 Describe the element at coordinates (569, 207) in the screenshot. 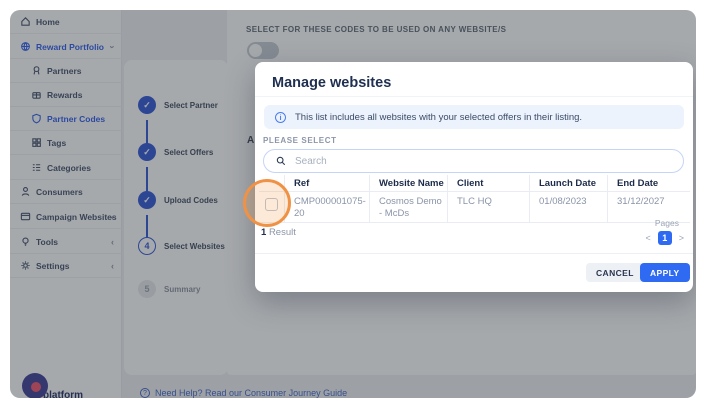

I see `cell-launch-date: 01/08/2023` at that location.